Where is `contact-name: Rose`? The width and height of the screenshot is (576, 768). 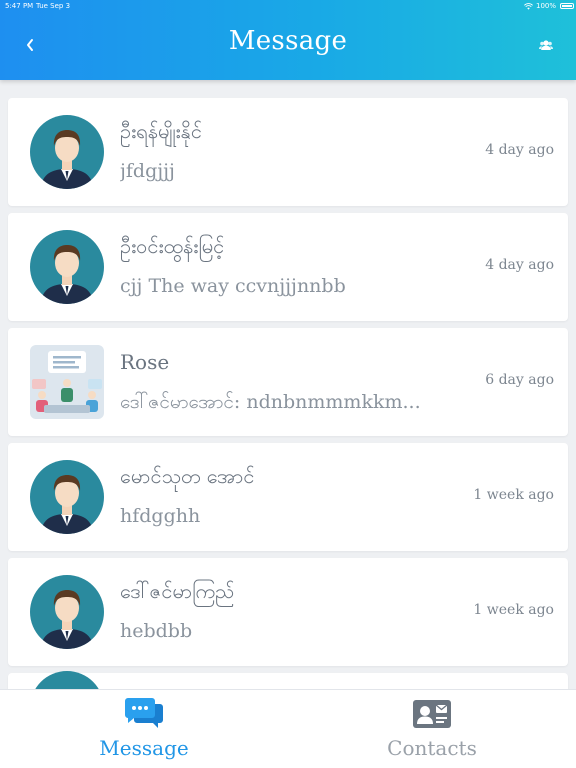
contact-name: Rose is located at coordinates (145, 362).